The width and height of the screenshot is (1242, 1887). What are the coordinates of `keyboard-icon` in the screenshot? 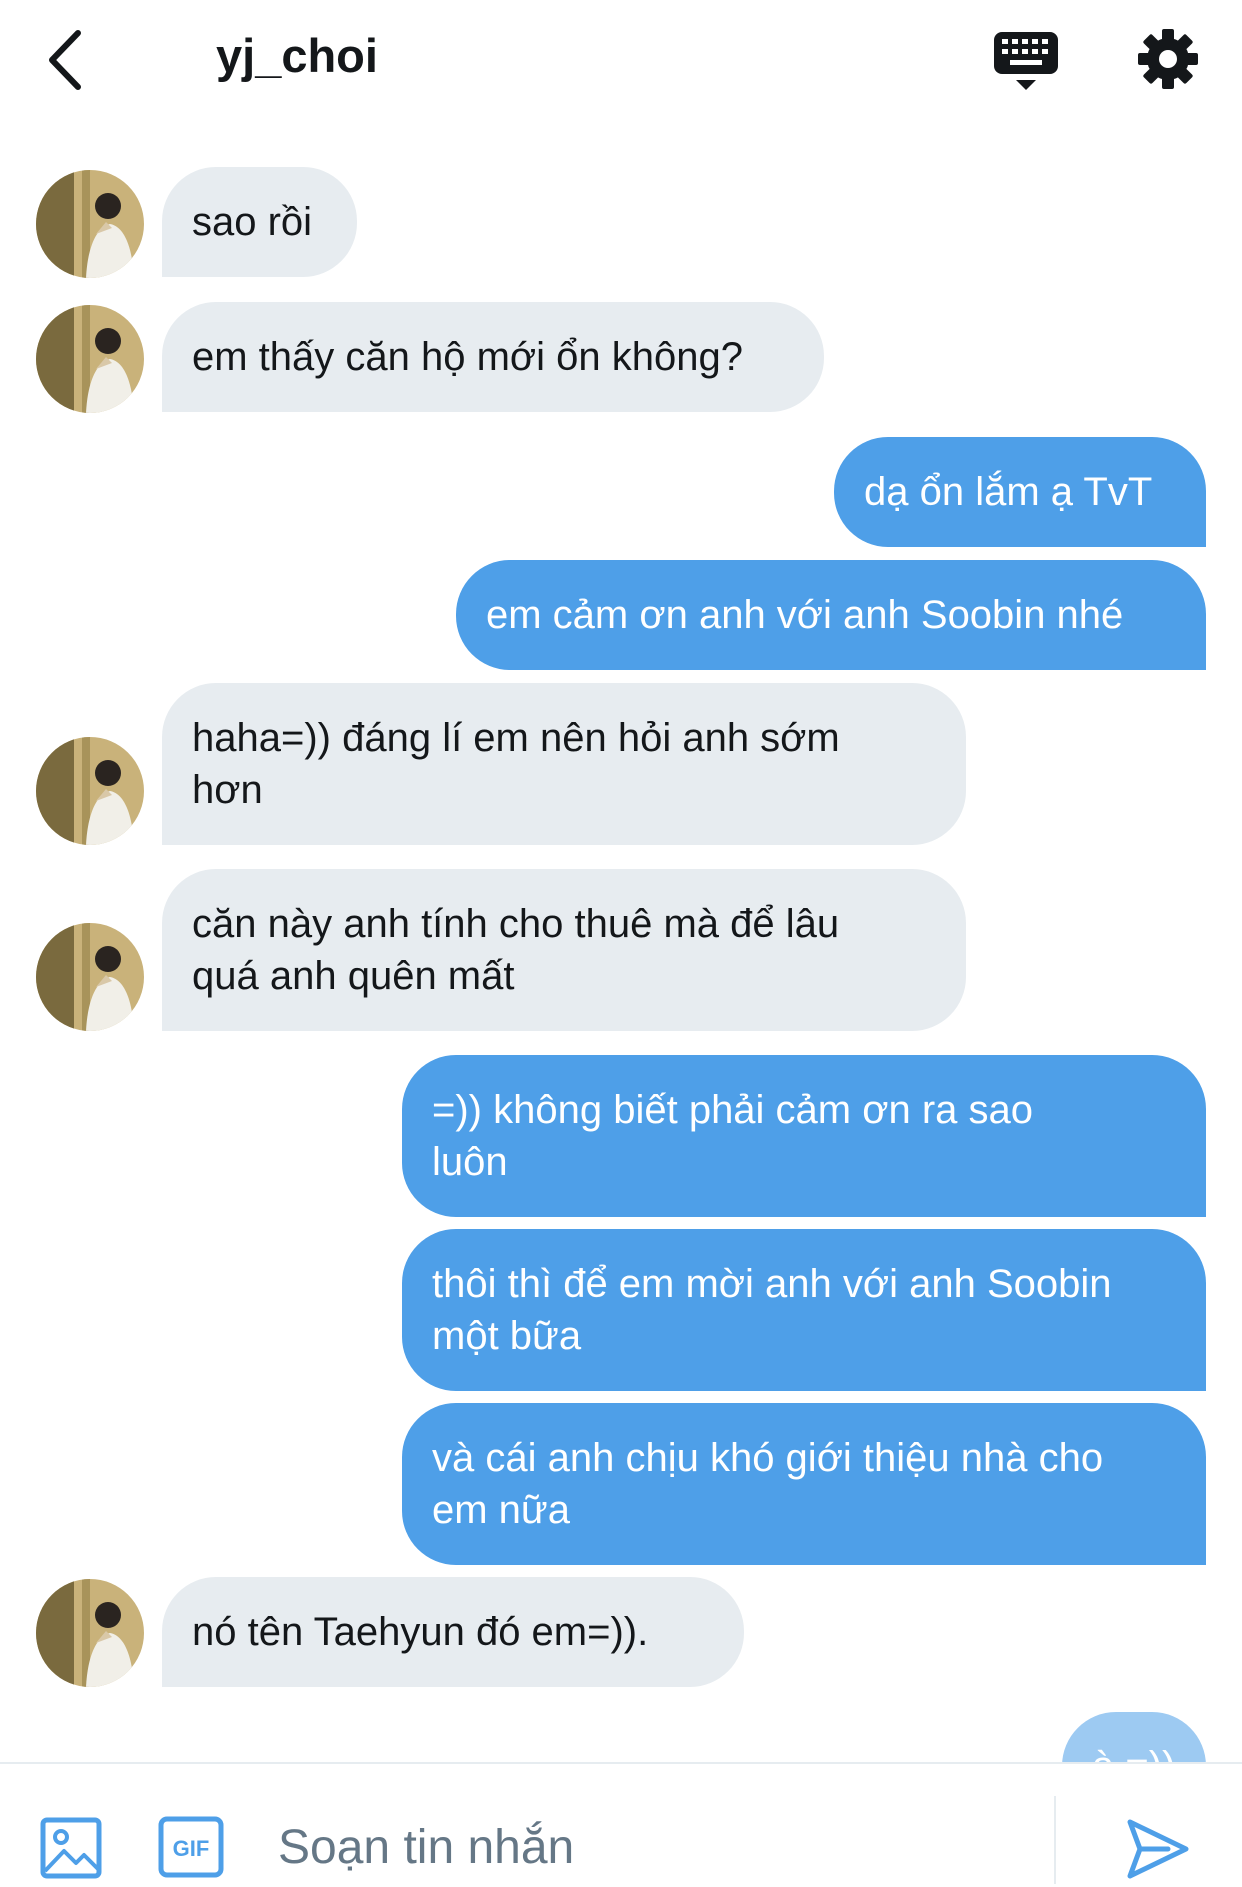 It's located at (1026, 61).